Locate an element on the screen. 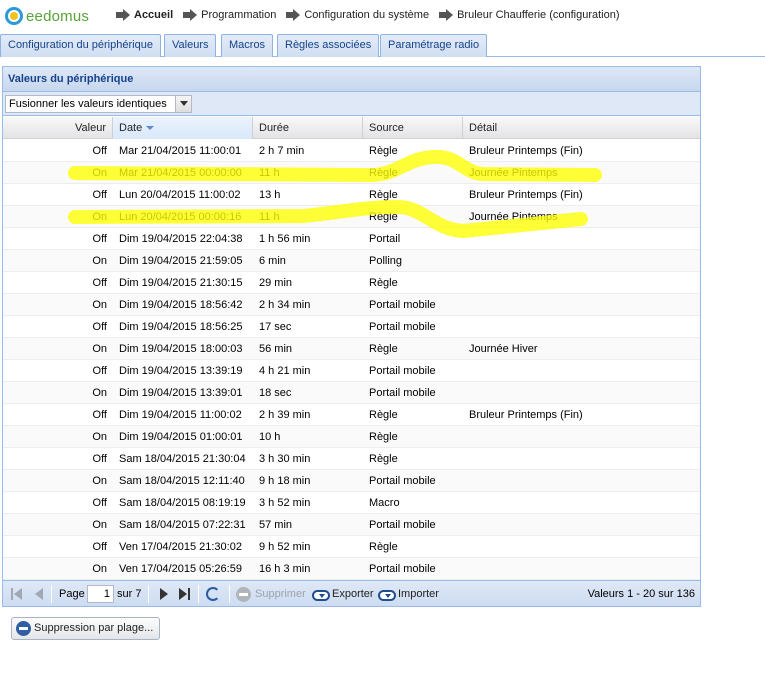  cell-date: Sam 18/04/2015 07:22:31 is located at coordinates (182, 525).